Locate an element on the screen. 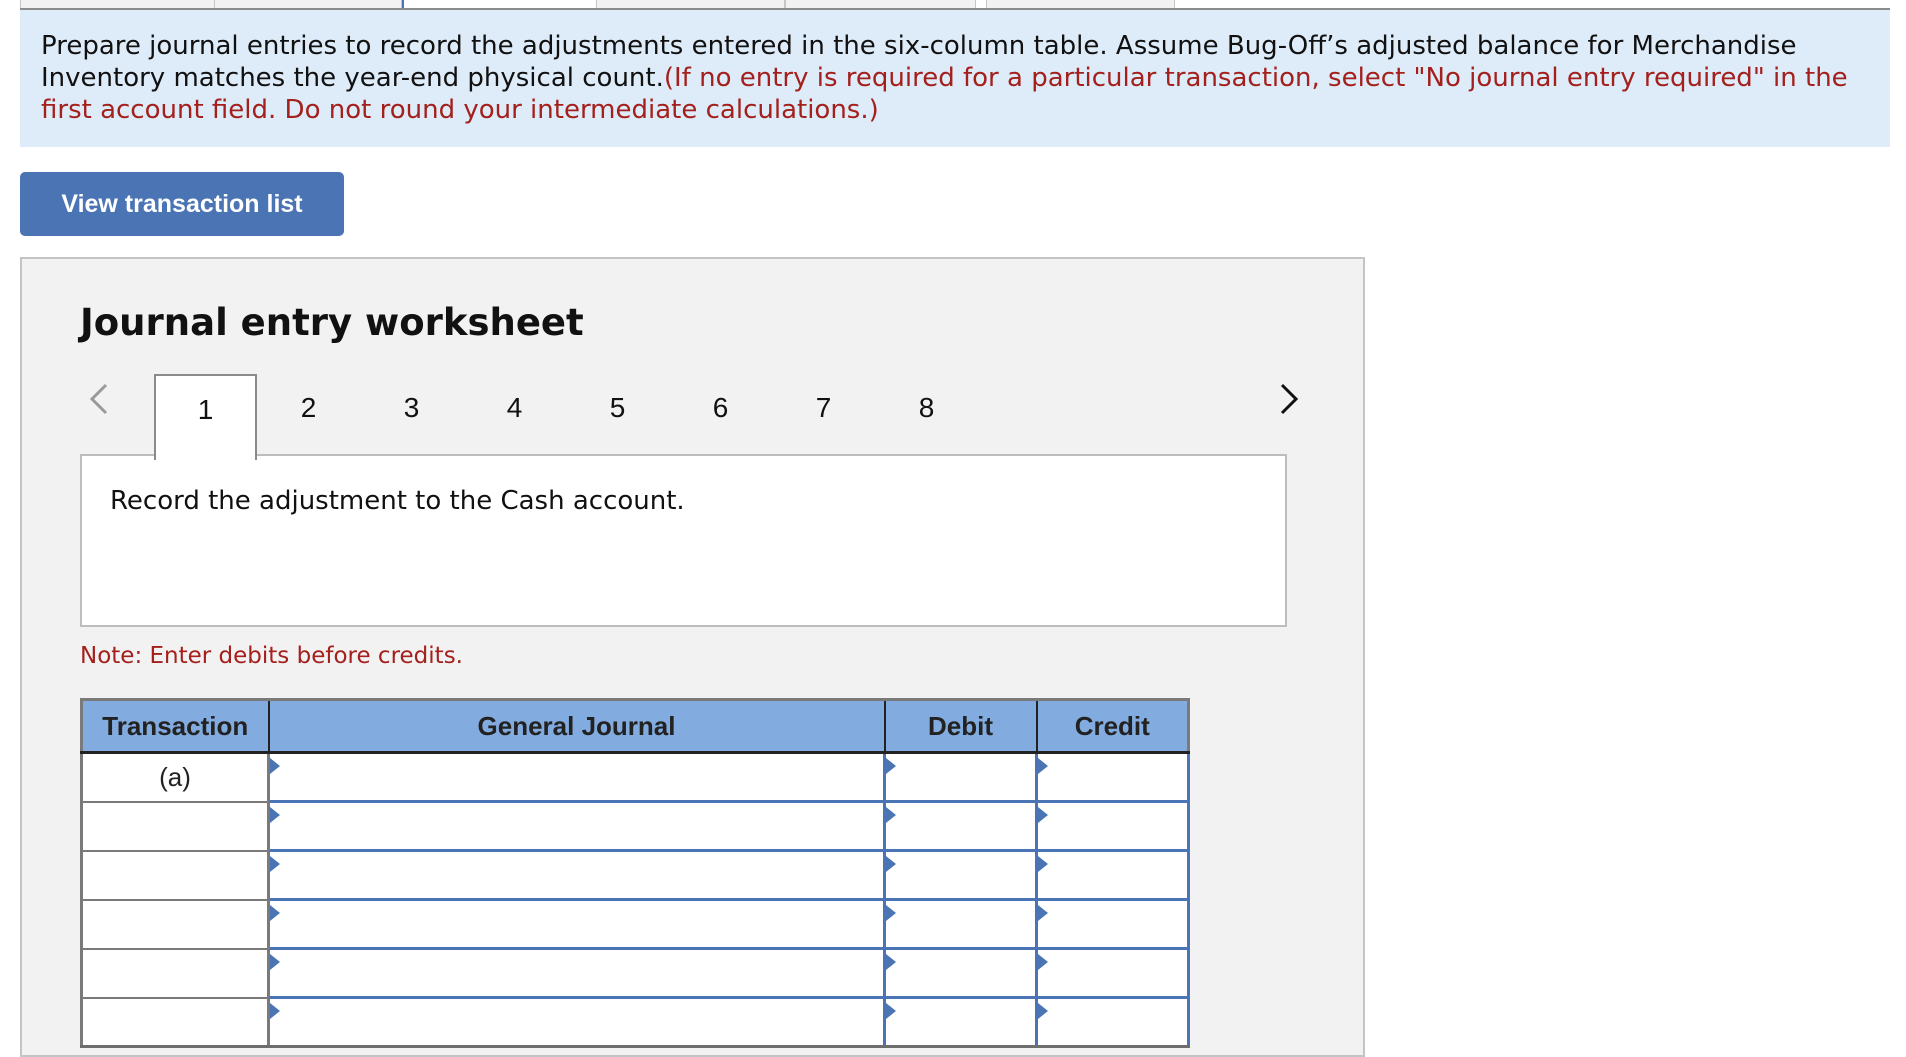 The image size is (1906, 1057). step-label: 5 is located at coordinates (617, 407).